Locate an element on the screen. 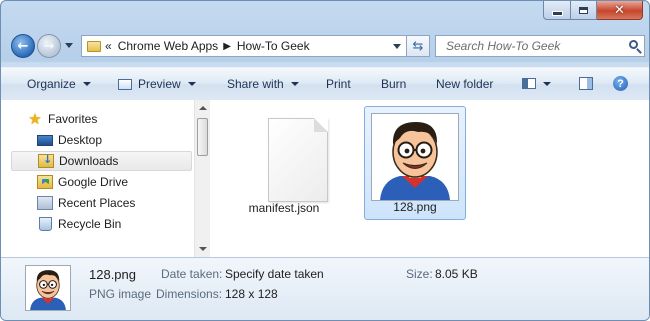  recycle-bin-icon is located at coordinates (45, 224).